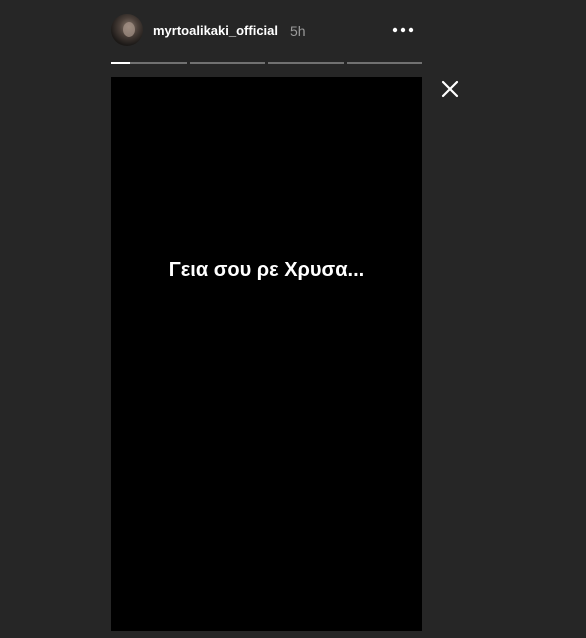  I want to click on time-ago: 5h, so click(298, 31).